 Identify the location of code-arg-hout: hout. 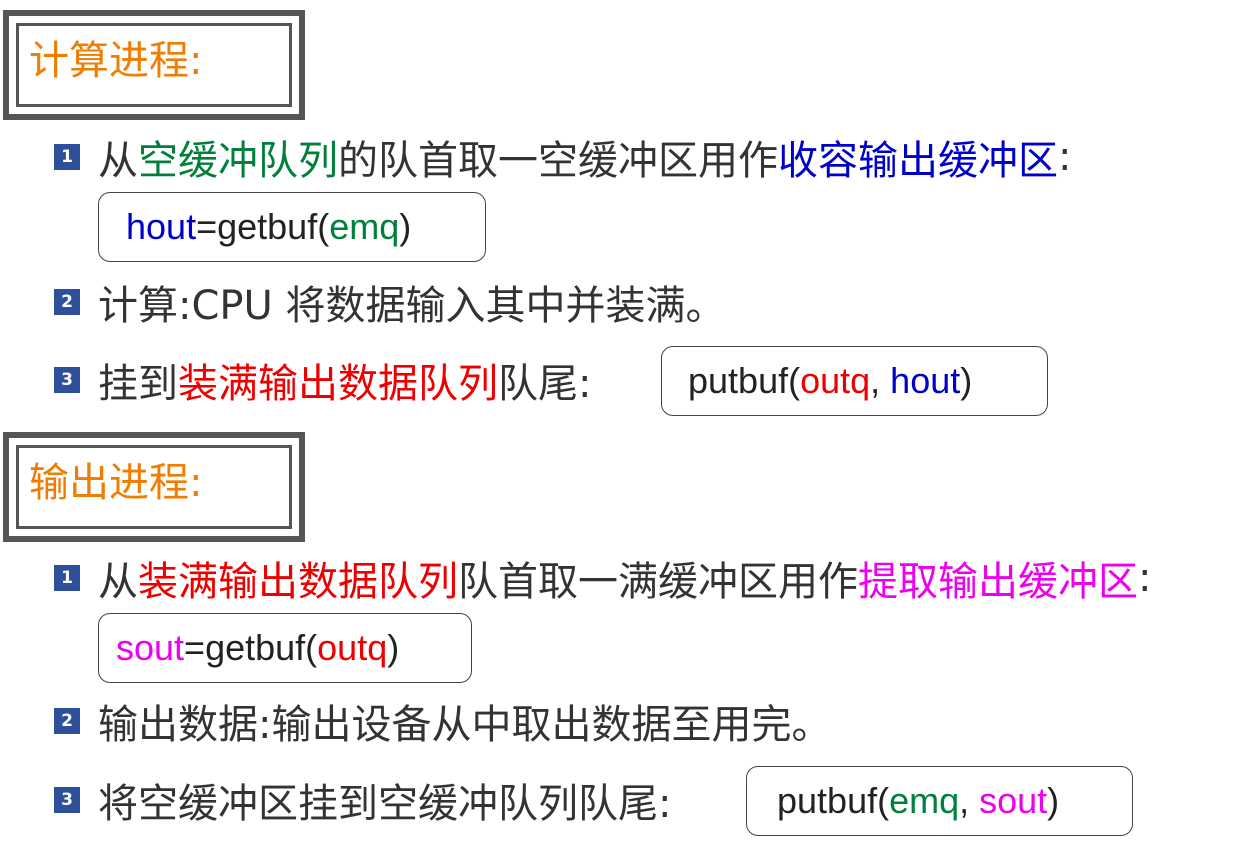
(925, 380).